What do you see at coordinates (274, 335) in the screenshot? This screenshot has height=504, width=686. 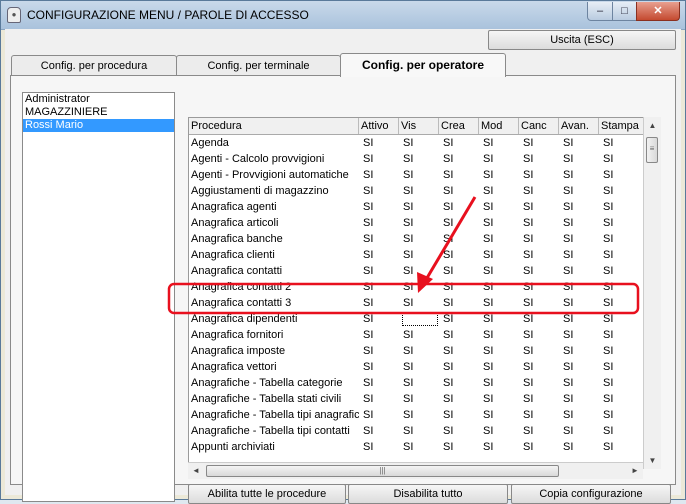 I see `procedure-name-cell: Anagrafica fornitori` at bounding box center [274, 335].